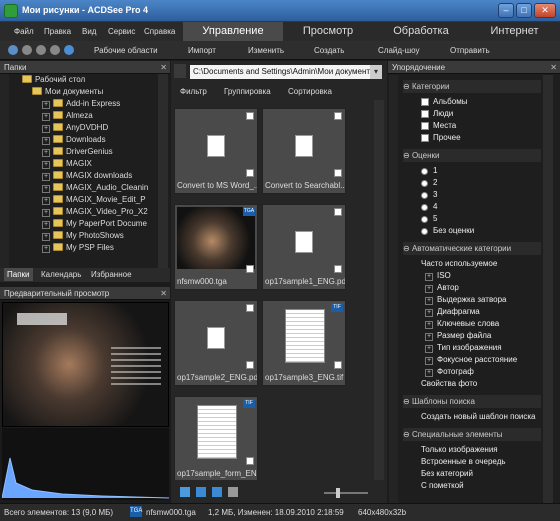 This screenshot has height=521, width=560. What do you see at coordinates (472, 155) in the screenshot?
I see `section-header: ⊖ Оценки` at bounding box center [472, 155].